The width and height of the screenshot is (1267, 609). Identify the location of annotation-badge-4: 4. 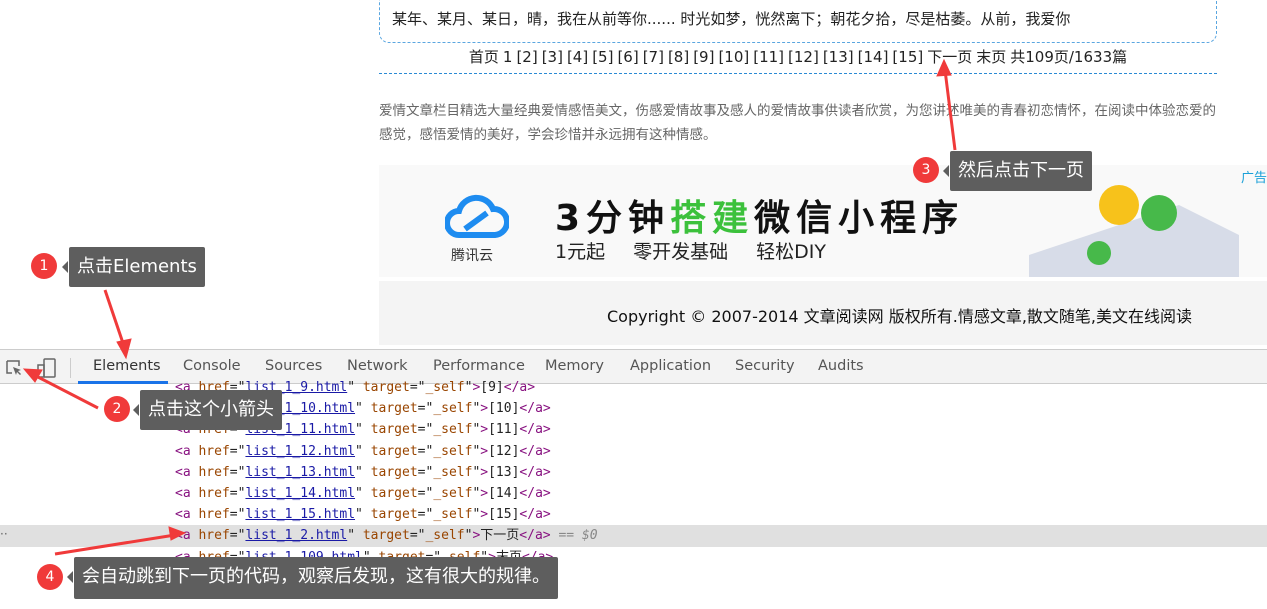
(50, 577).